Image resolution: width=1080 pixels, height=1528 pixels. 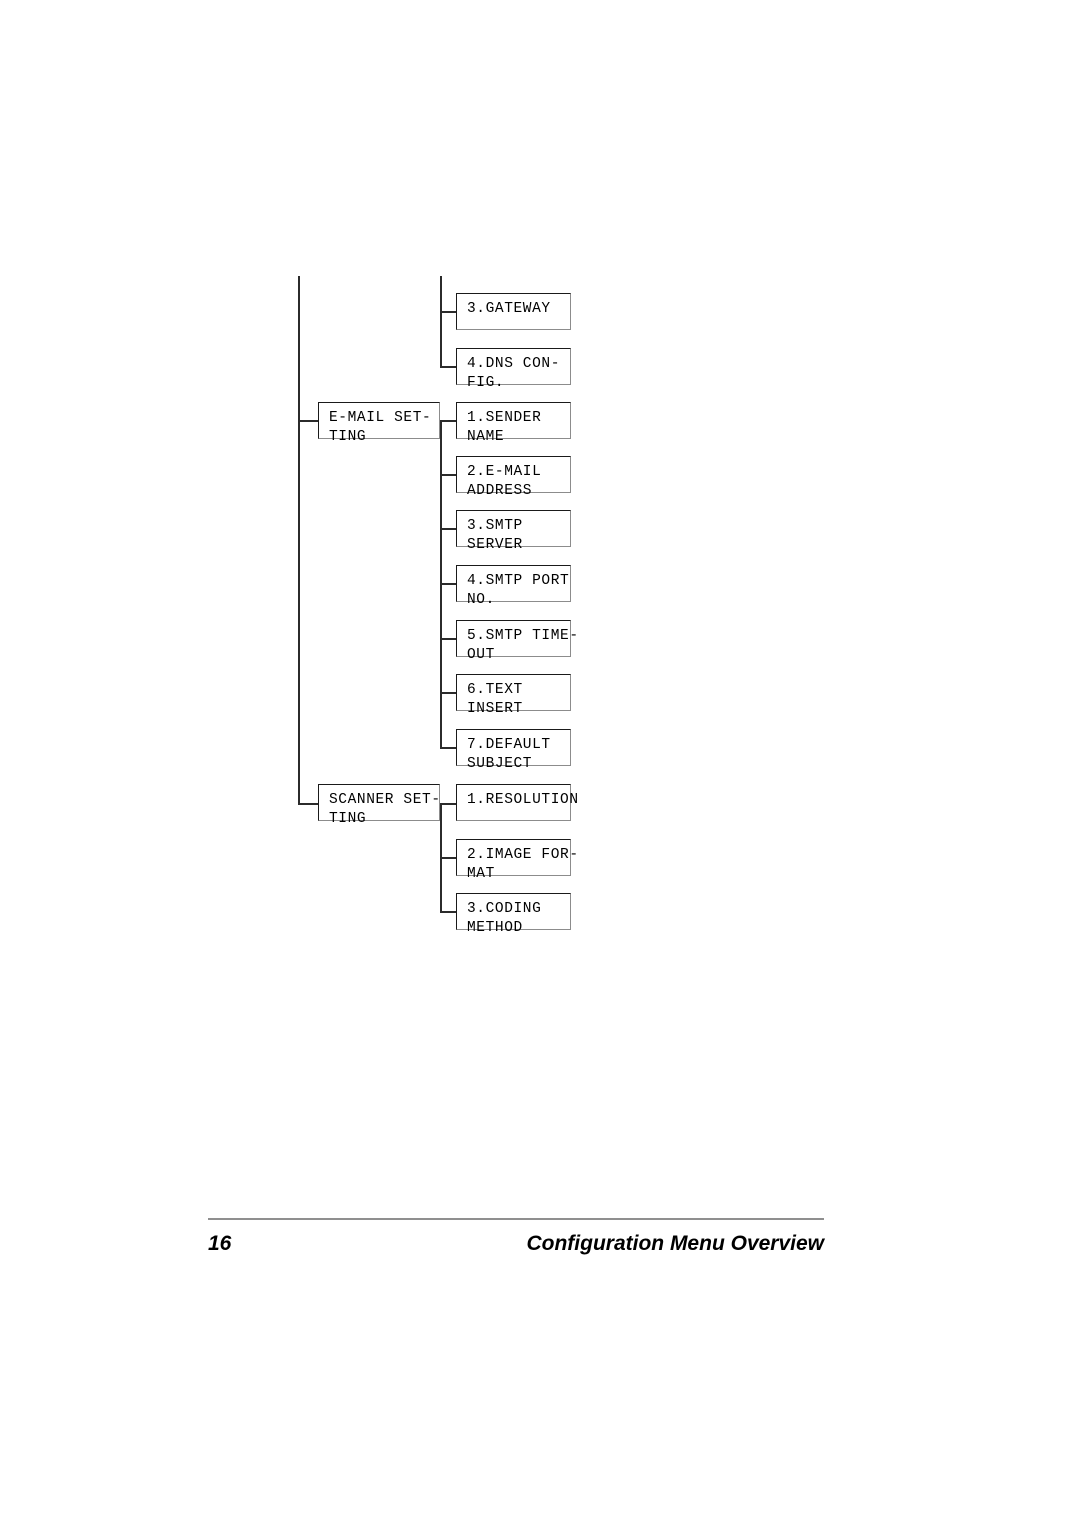 I want to click on page-number: 16, so click(x=220, y=1243).